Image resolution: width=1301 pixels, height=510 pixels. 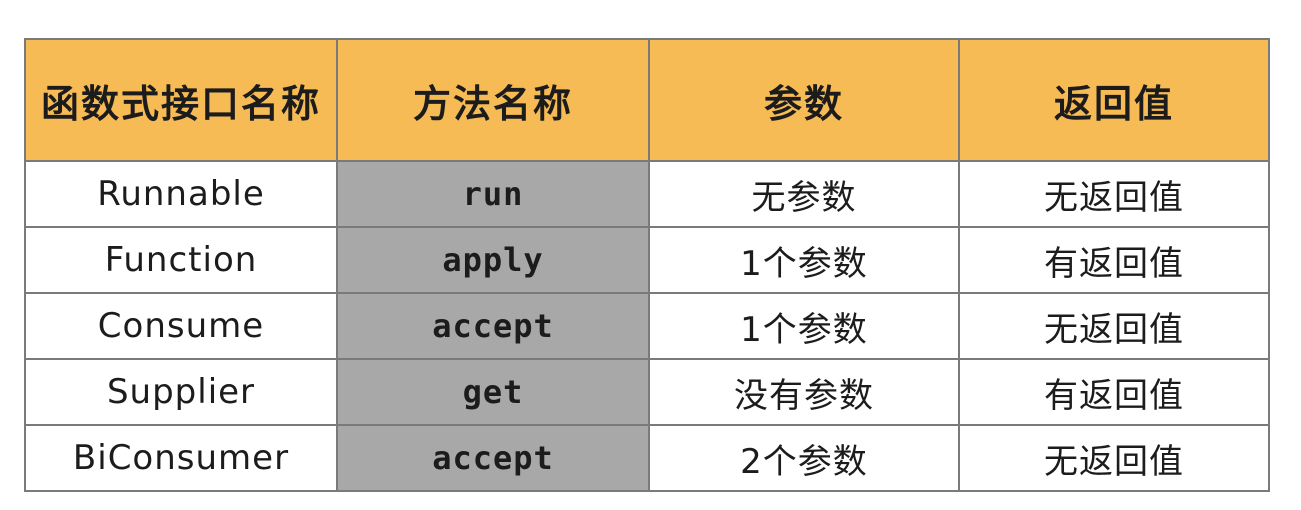 I want to click on table-row: BiConsumer accept 2个参数 无返回值, so click(x=647, y=458).